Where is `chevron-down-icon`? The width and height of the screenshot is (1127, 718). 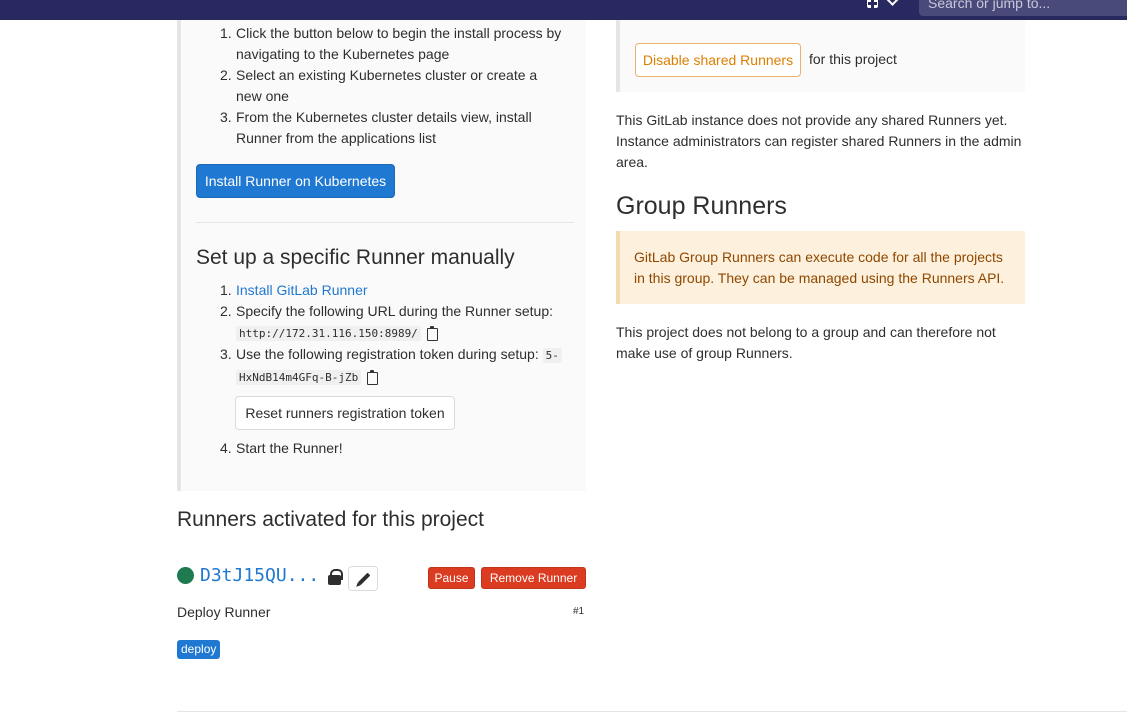
chevron-down-icon is located at coordinates (892, 3).